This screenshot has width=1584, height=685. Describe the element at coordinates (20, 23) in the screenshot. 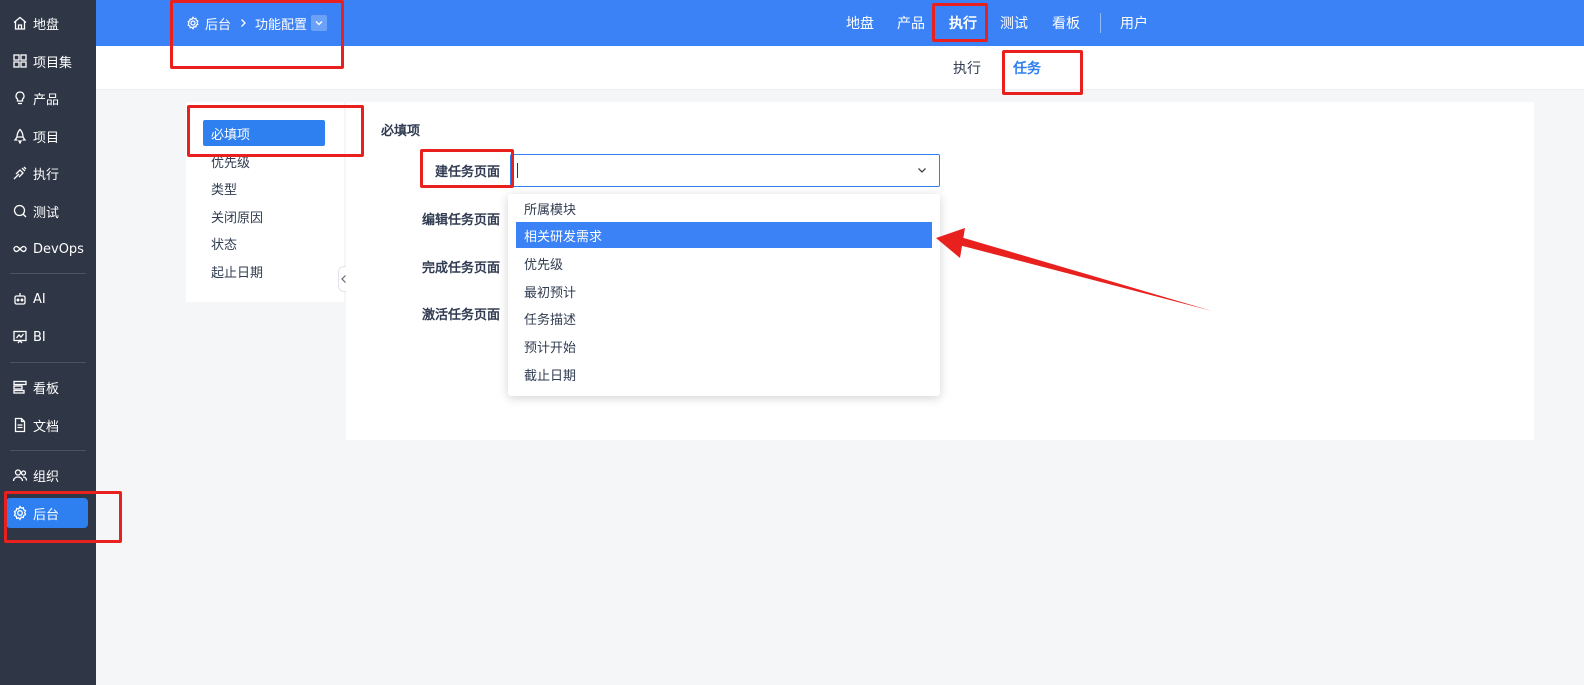

I see `home-icon` at that location.